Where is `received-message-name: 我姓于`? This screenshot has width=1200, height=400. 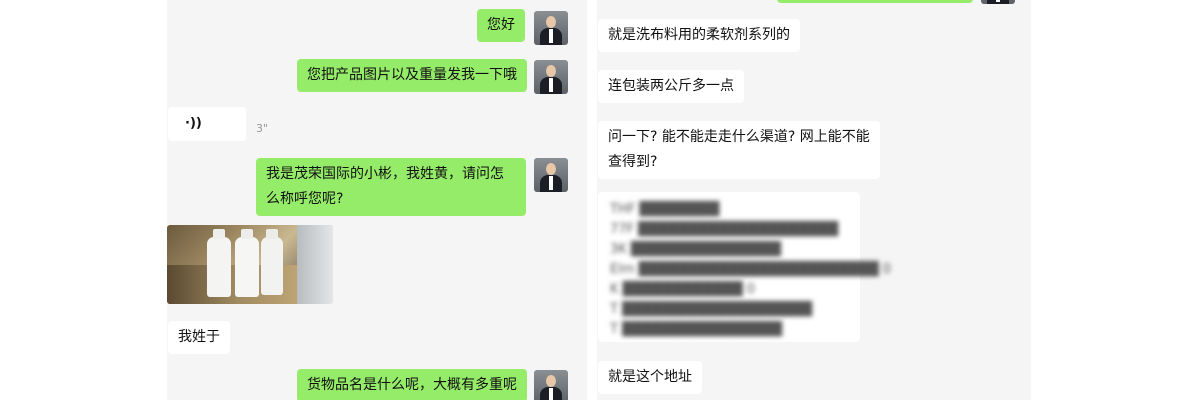 received-message-name: 我姓于 is located at coordinates (199, 337).